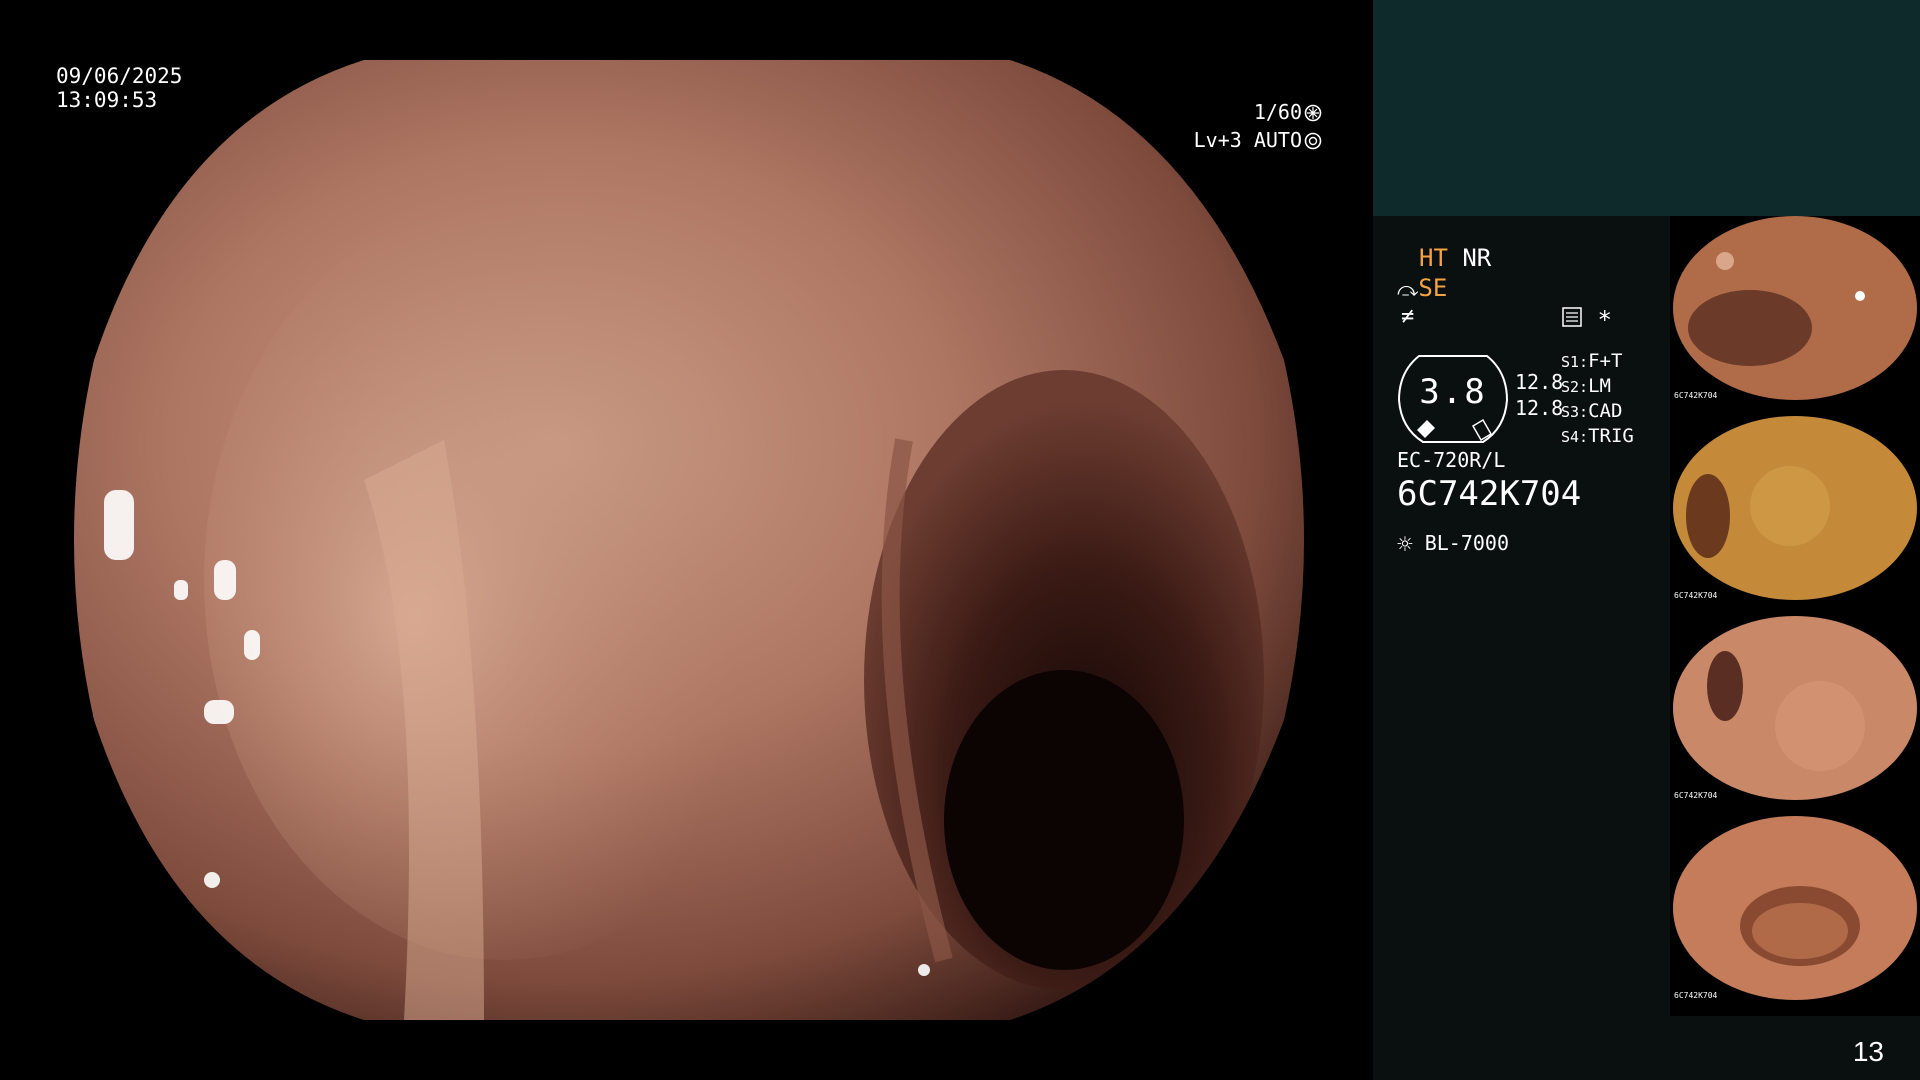  Describe the element at coordinates (1795, 516) in the screenshot. I see `thumbnail-2: 6C742K704` at that location.